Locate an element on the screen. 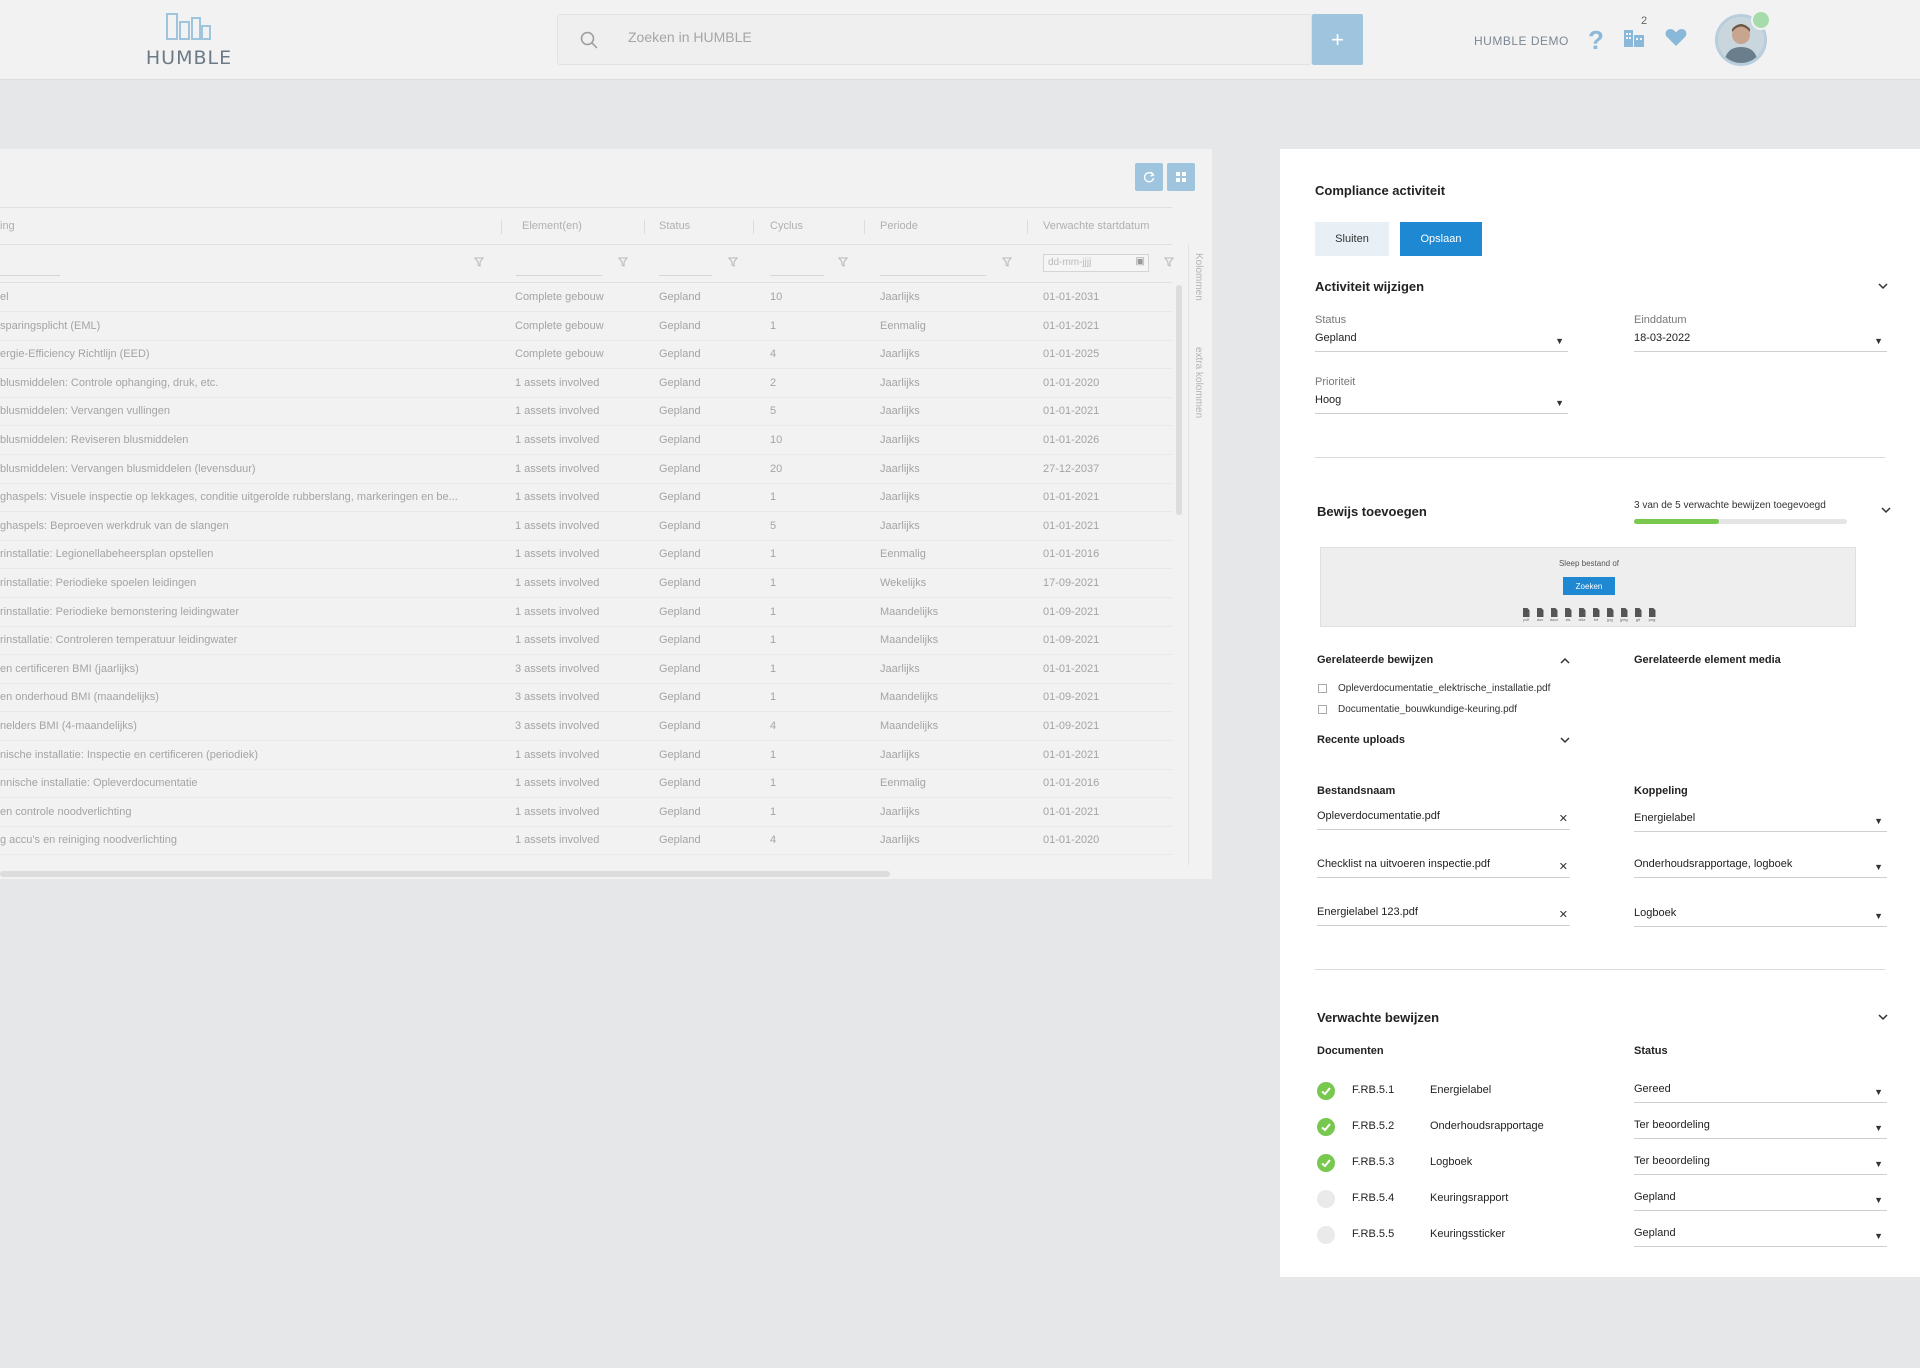 This screenshot has height=1368, width=1920. building-icon is located at coordinates (1634, 37).